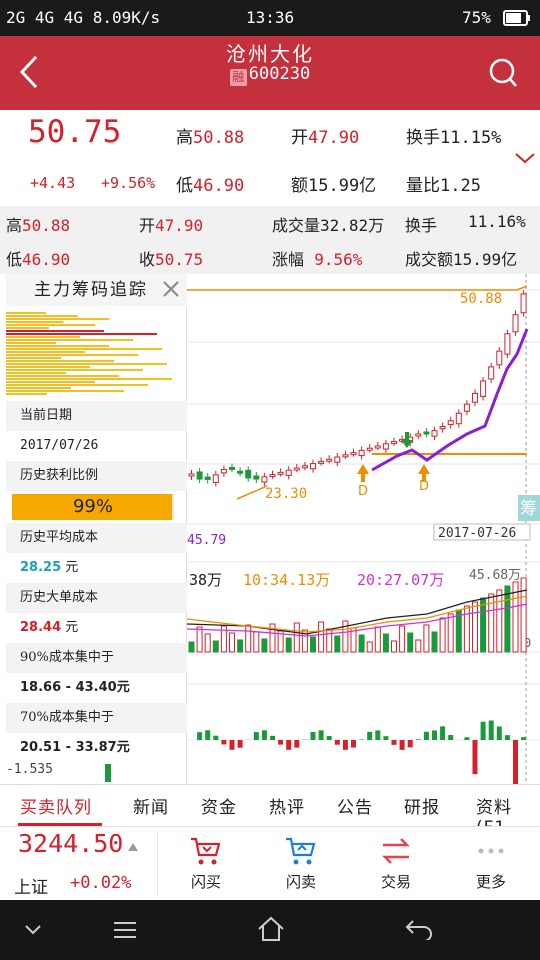 This screenshot has height=960, width=540. Describe the element at coordinates (125, 930) in the screenshot. I see `menu-icon` at that location.